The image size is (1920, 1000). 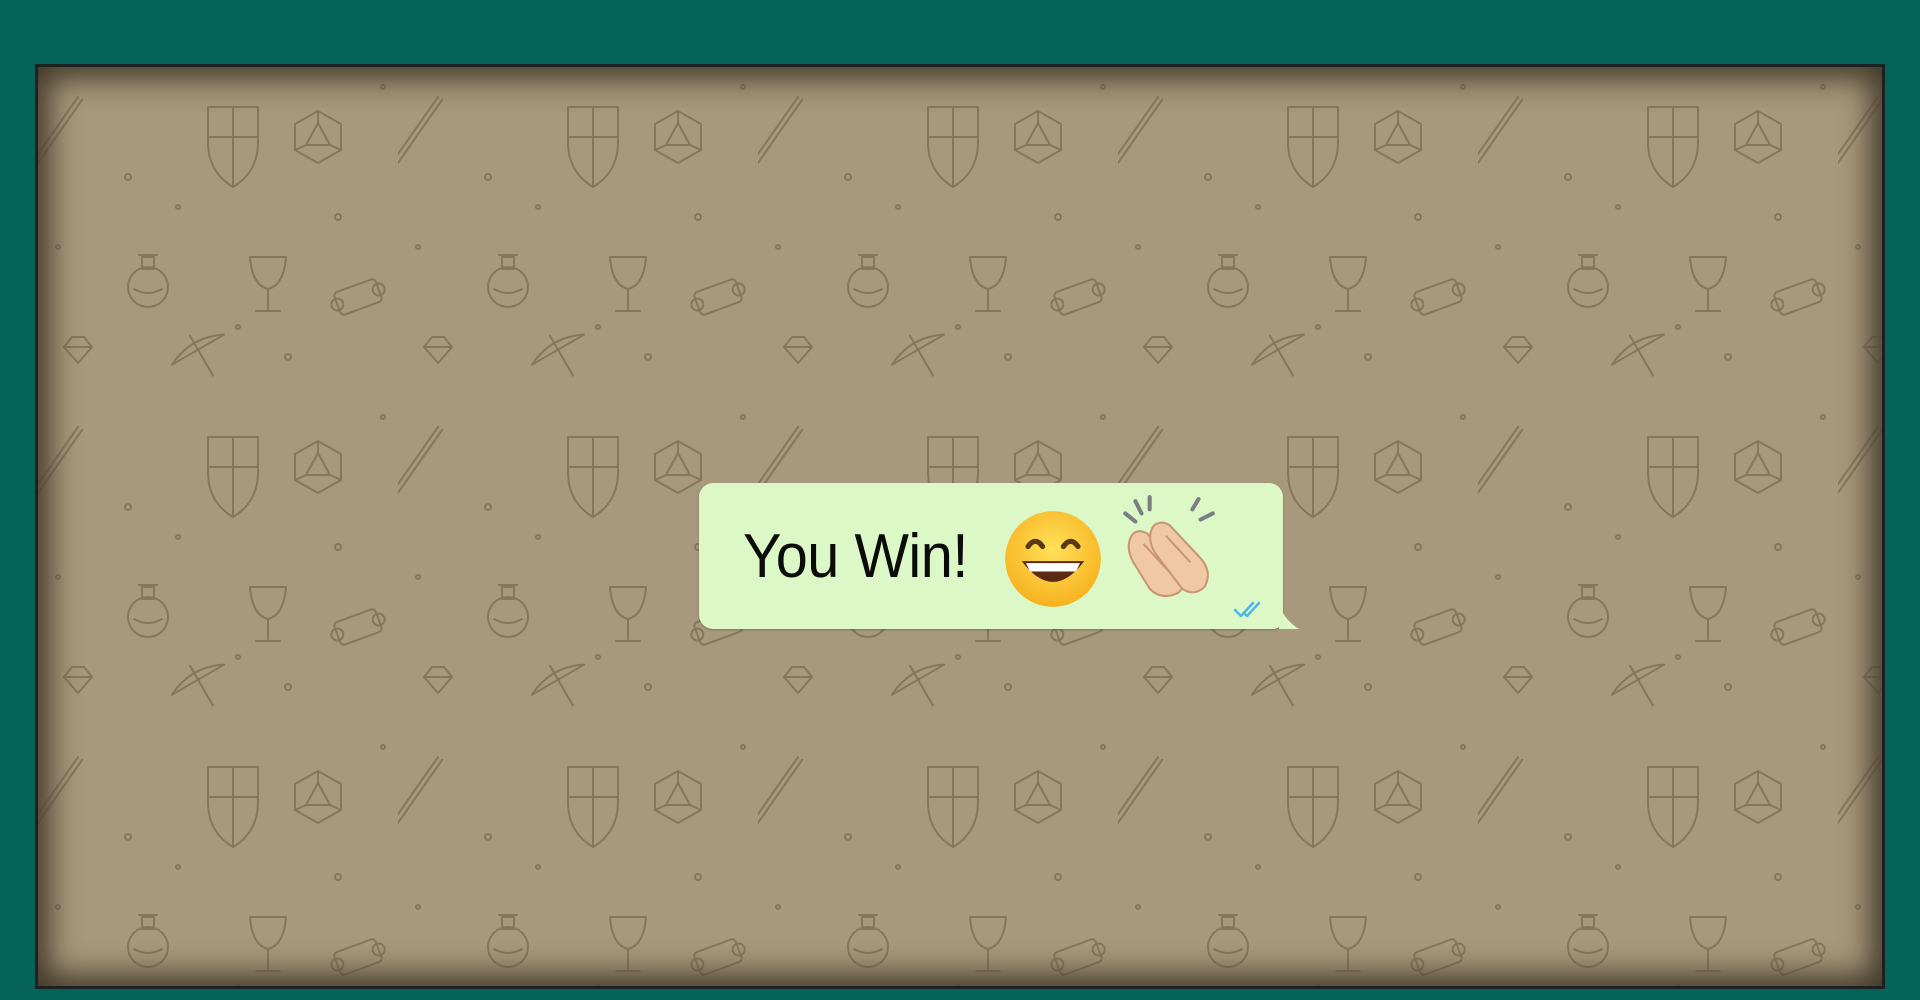 What do you see at coordinates (855, 556) in the screenshot?
I see `message-text: You Win!` at bounding box center [855, 556].